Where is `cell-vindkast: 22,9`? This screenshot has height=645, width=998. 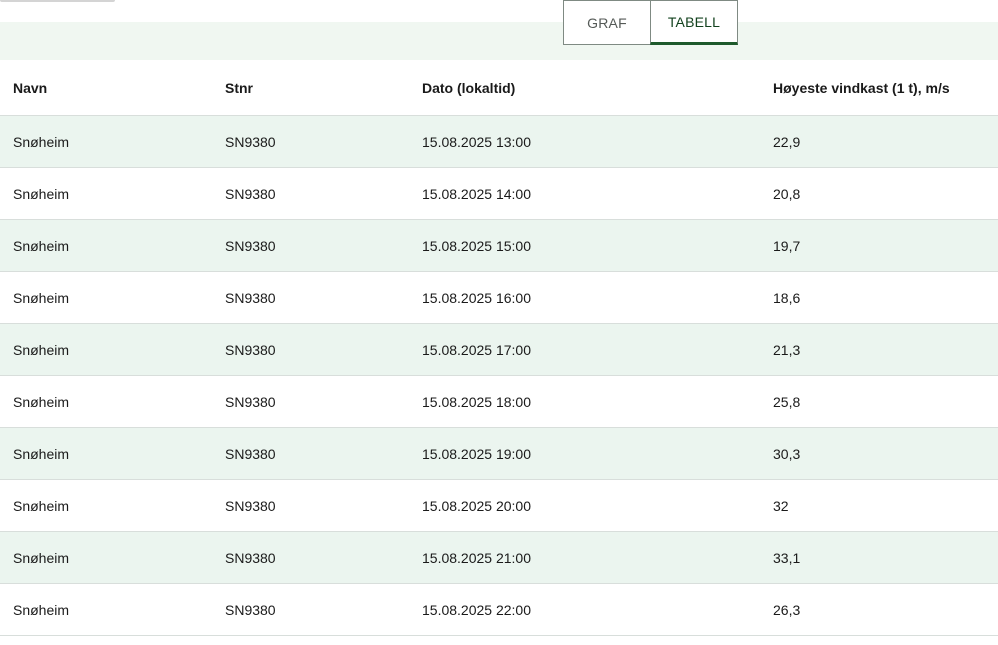 cell-vindkast: 22,9 is located at coordinates (787, 141).